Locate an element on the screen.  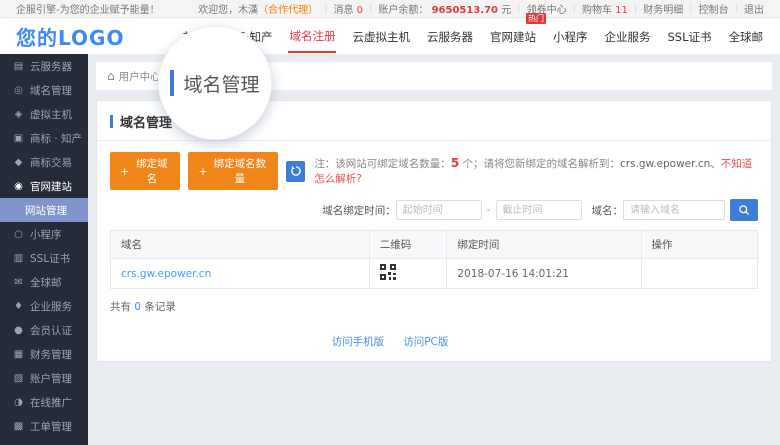
table-row: crs.gw.epower.cn 2018-07-16 14:01:21 is located at coordinates (434, 273).